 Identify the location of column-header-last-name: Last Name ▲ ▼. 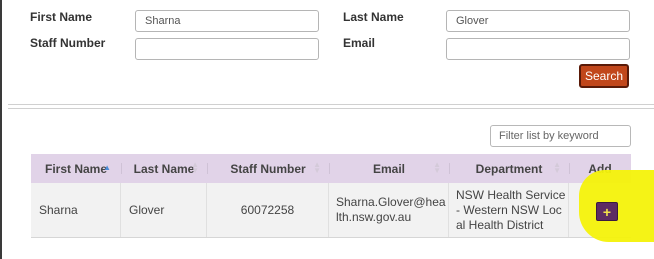
(164, 168).